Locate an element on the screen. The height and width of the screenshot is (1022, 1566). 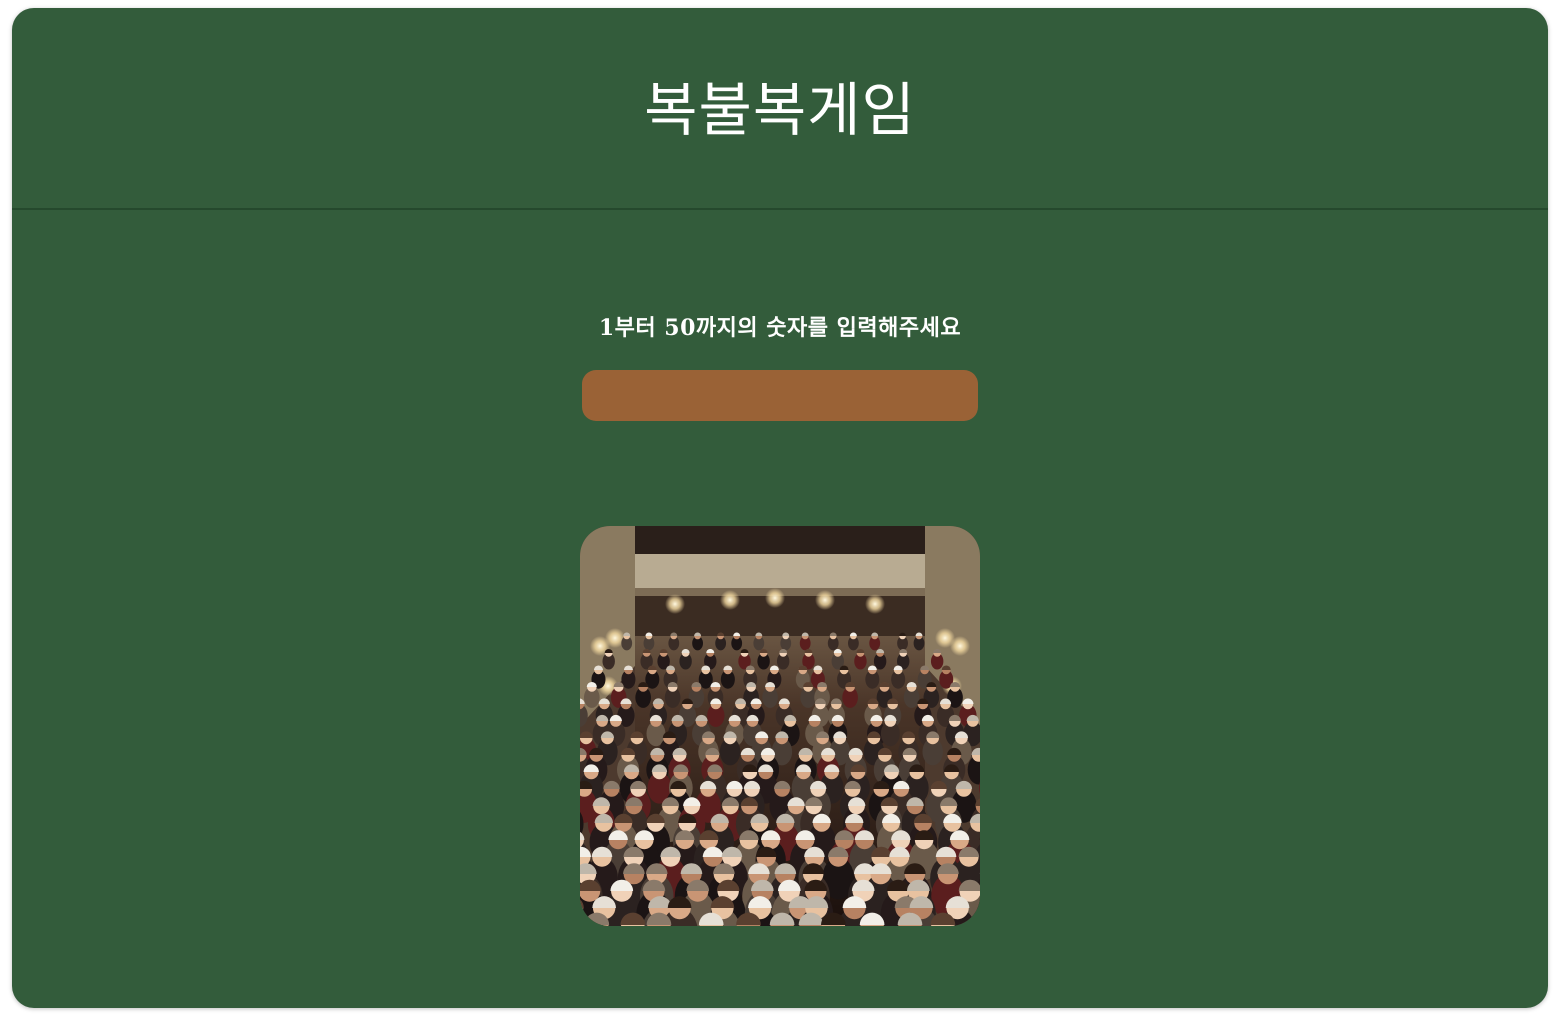
page-title: 복불복게임 is located at coordinates (780, 110).